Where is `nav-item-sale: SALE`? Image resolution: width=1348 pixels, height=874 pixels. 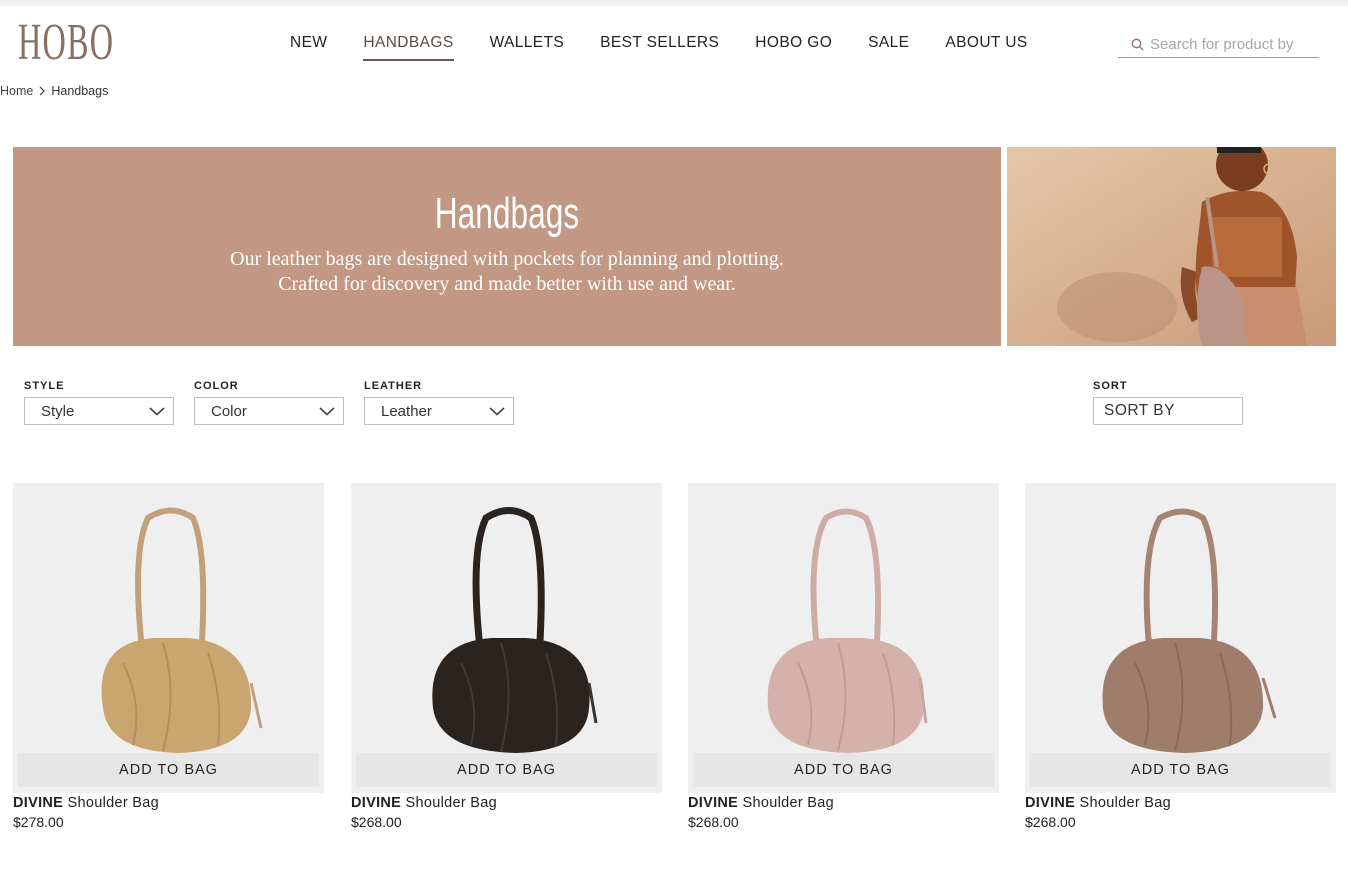
nav-item-sale: SALE is located at coordinates (888, 47).